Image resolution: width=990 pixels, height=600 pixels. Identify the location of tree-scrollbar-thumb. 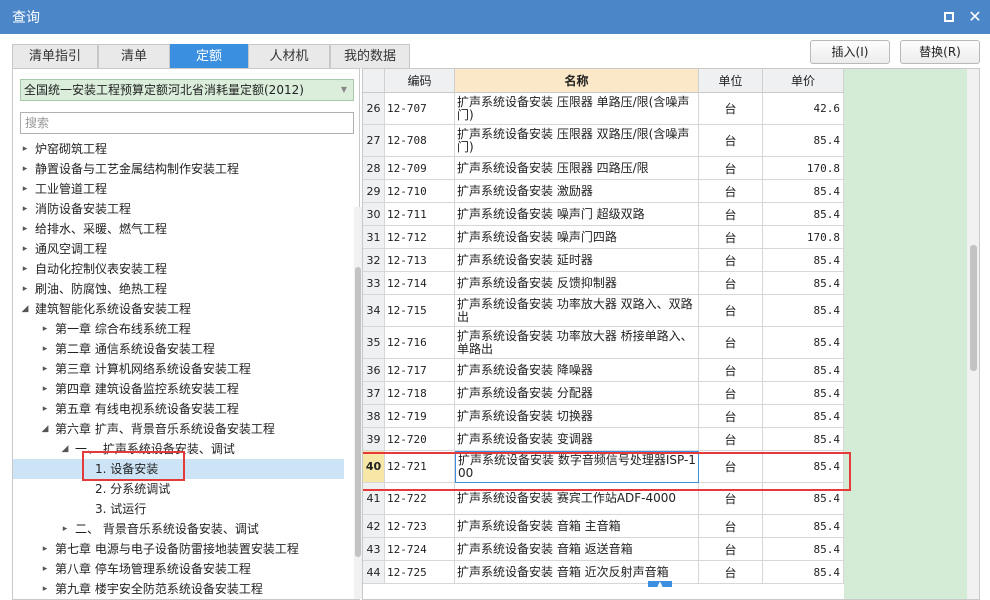
(358, 412).